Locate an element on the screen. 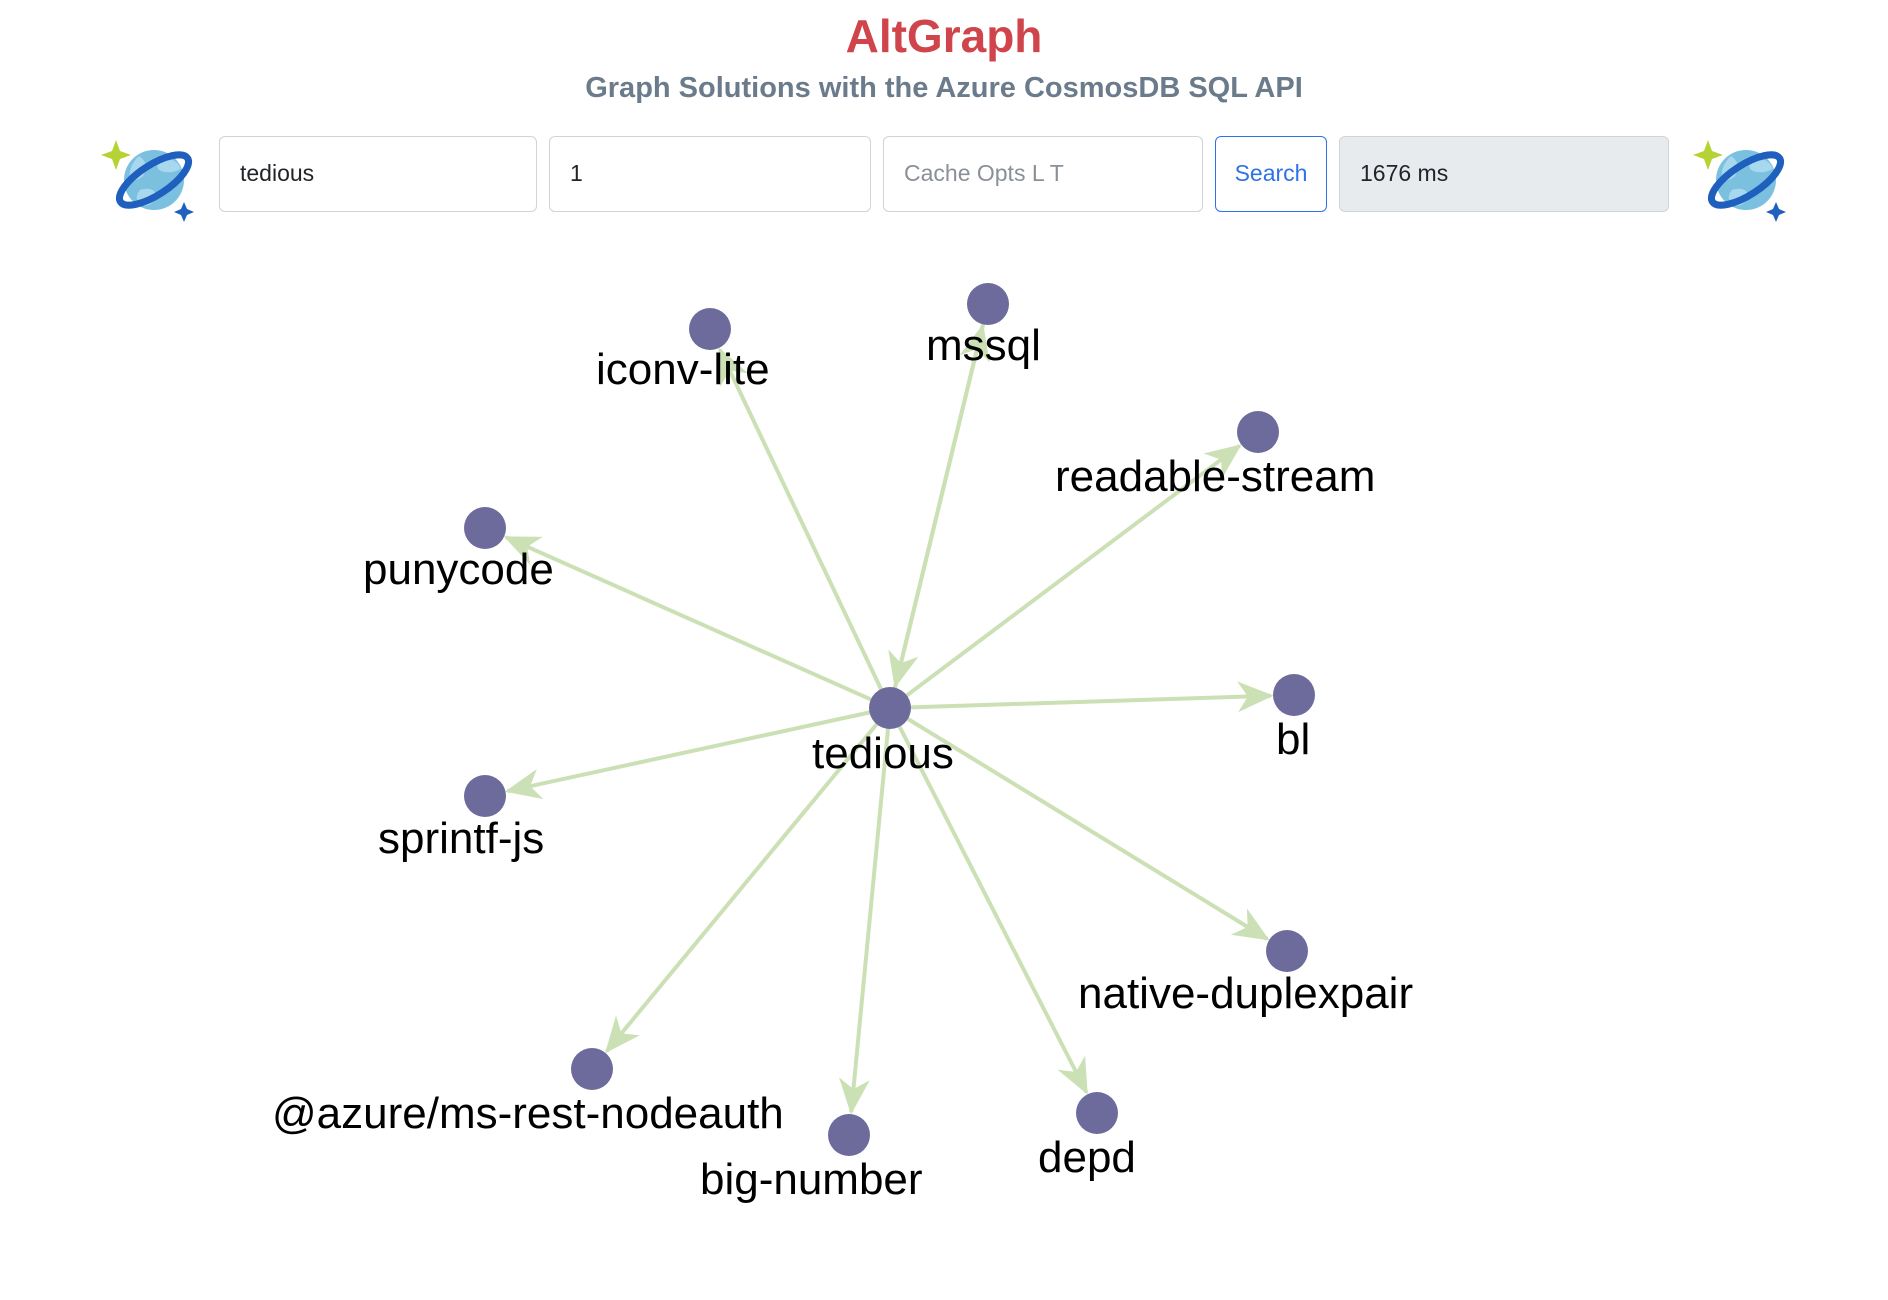  graph-node-label: iconv-lite is located at coordinates (683, 369).